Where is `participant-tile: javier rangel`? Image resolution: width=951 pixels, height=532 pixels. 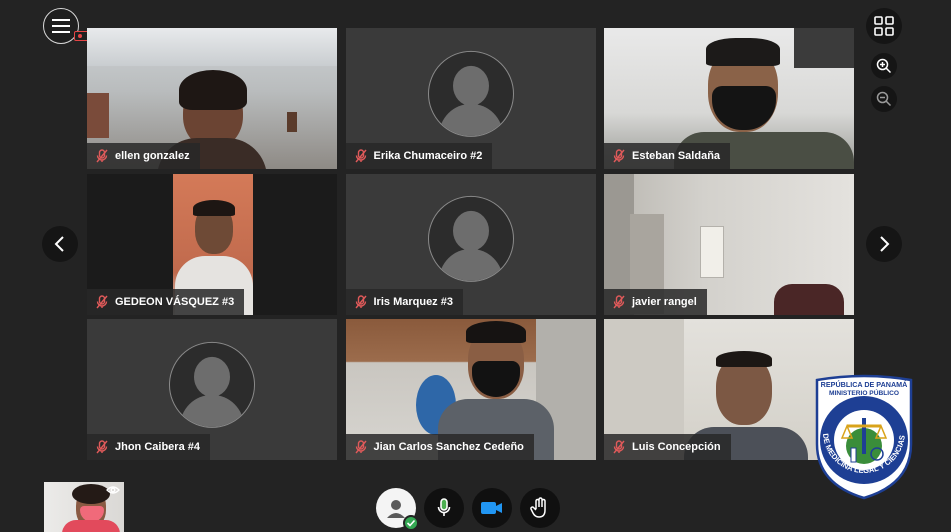 participant-tile: javier rangel is located at coordinates (729, 244).